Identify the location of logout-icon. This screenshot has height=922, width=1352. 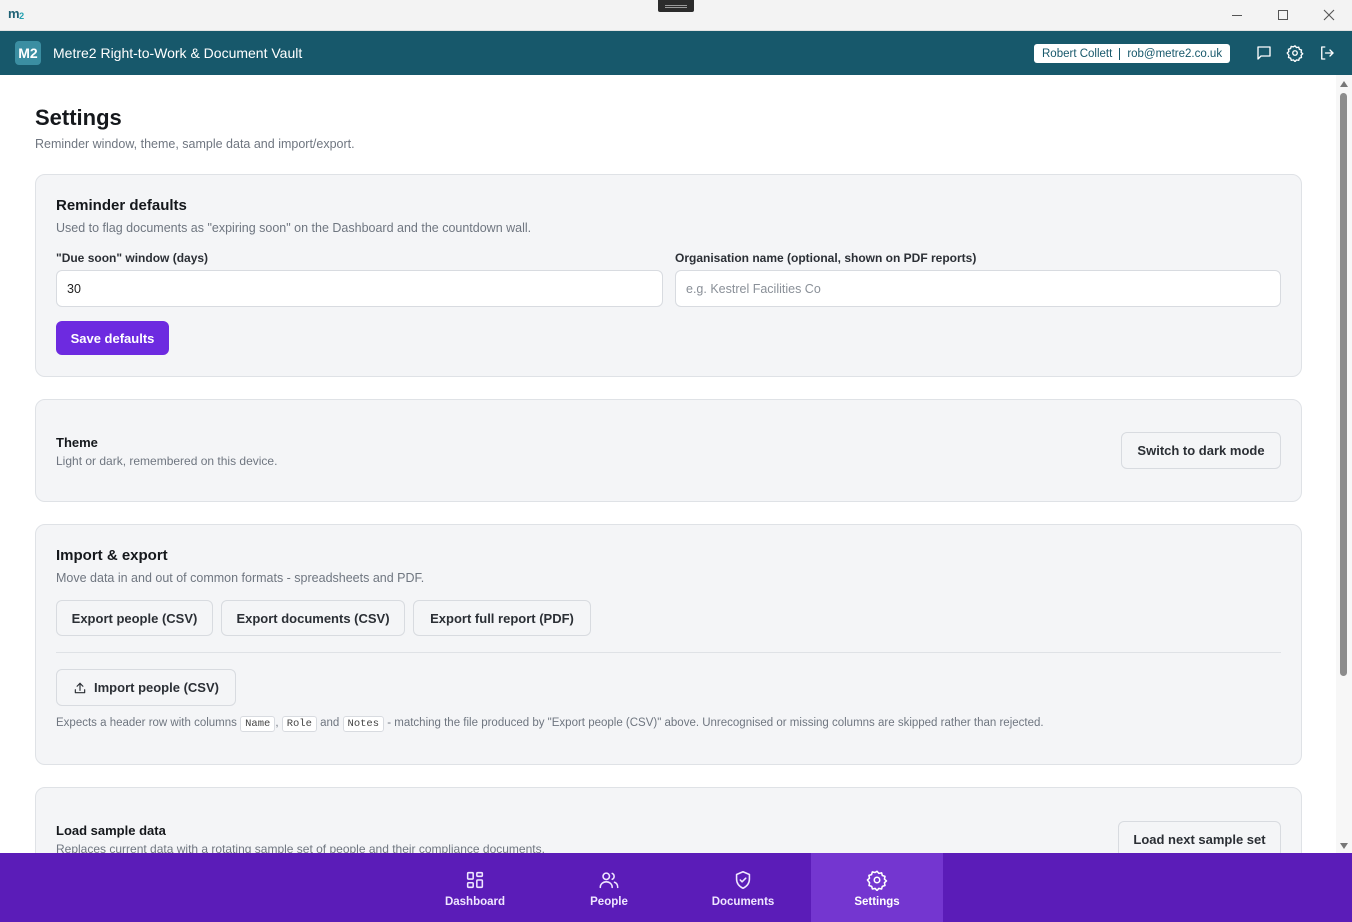
(1327, 53).